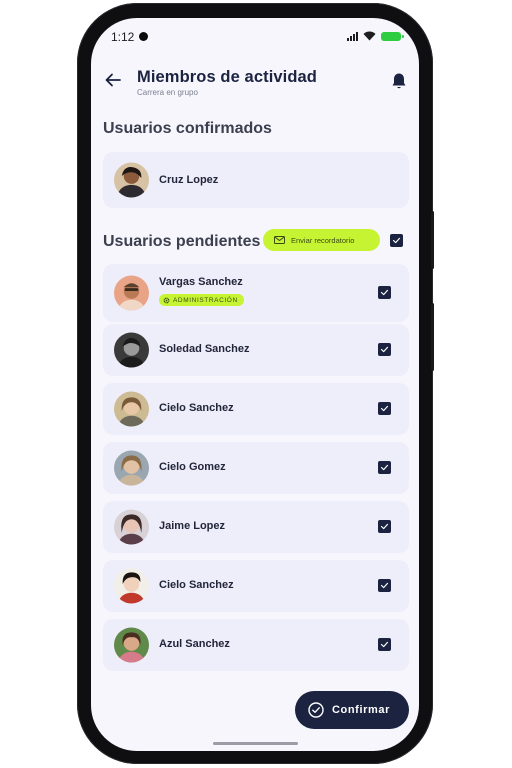  Describe the element at coordinates (352, 36) in the screenshot. I see `signal-icon` at that location.